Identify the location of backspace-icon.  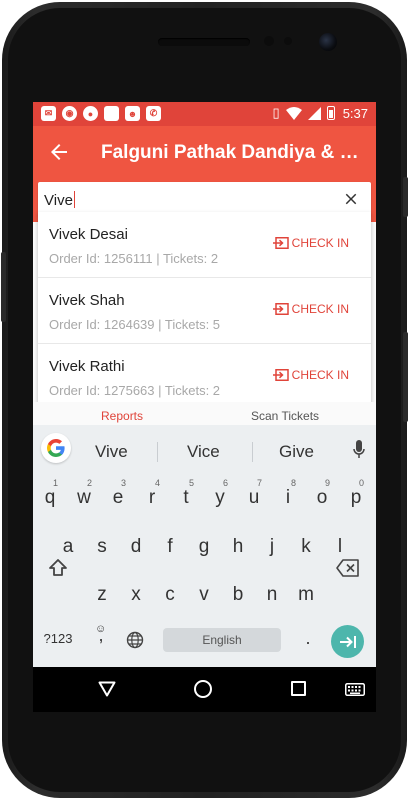
(348, 568).